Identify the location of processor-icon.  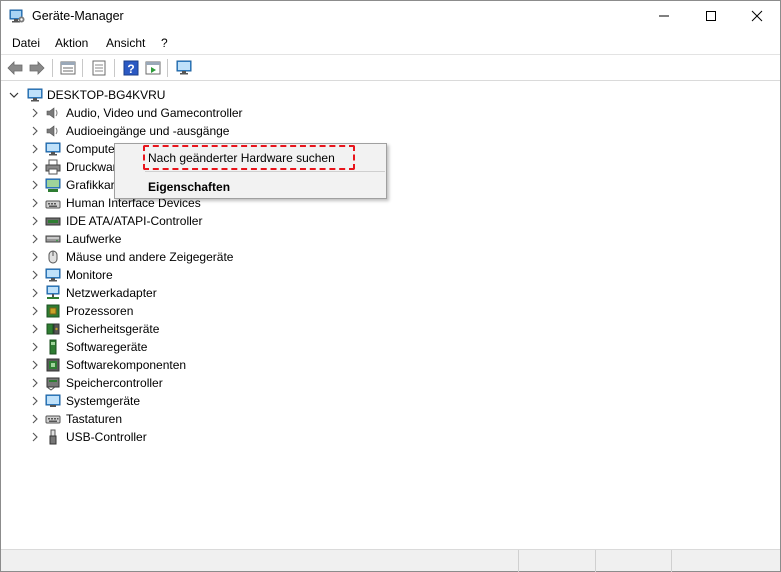
(53, 311).